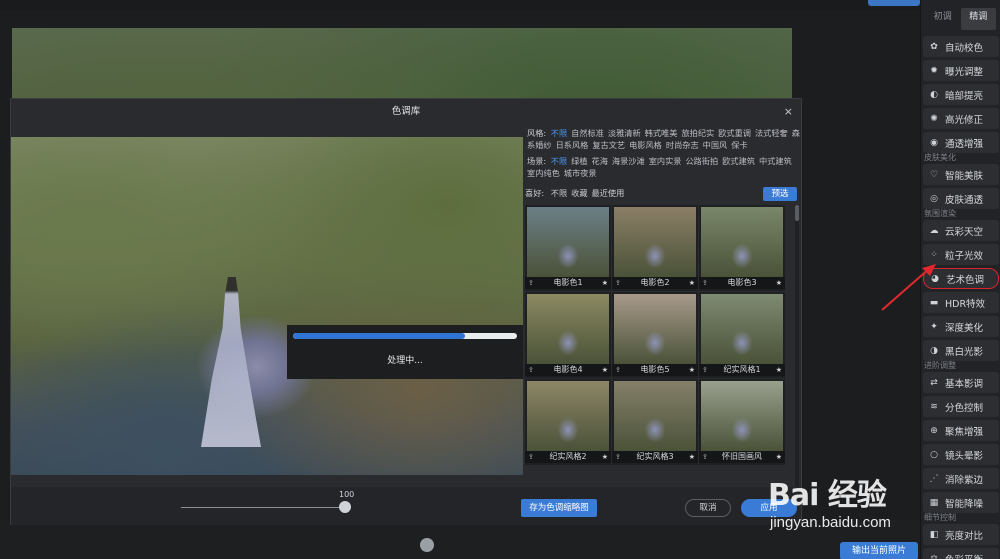 This screenshot has width=1000, height=559. I want to click on top-accent-pill, so click(894, 3).